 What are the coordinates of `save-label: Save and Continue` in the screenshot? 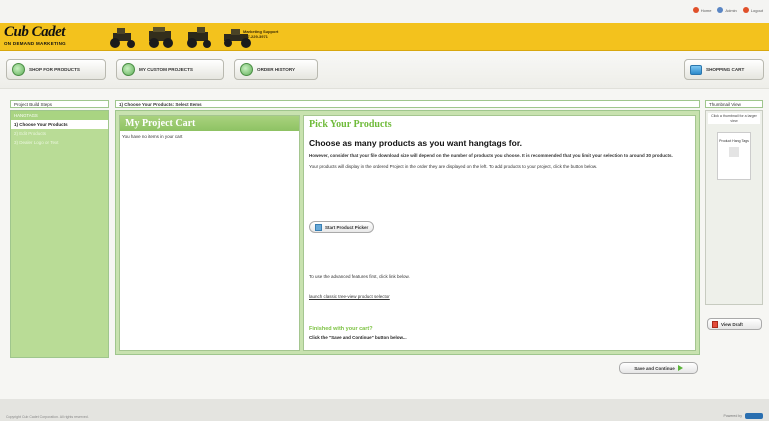 It's located at (654, 368).